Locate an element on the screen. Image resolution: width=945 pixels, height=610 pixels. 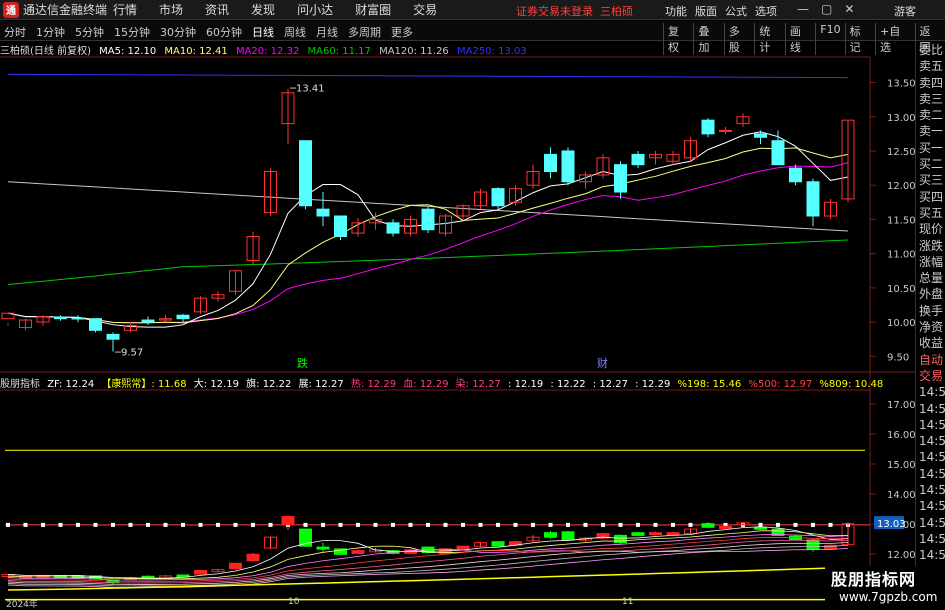
quote-label: 买五 is located at coordinates (931, 212).